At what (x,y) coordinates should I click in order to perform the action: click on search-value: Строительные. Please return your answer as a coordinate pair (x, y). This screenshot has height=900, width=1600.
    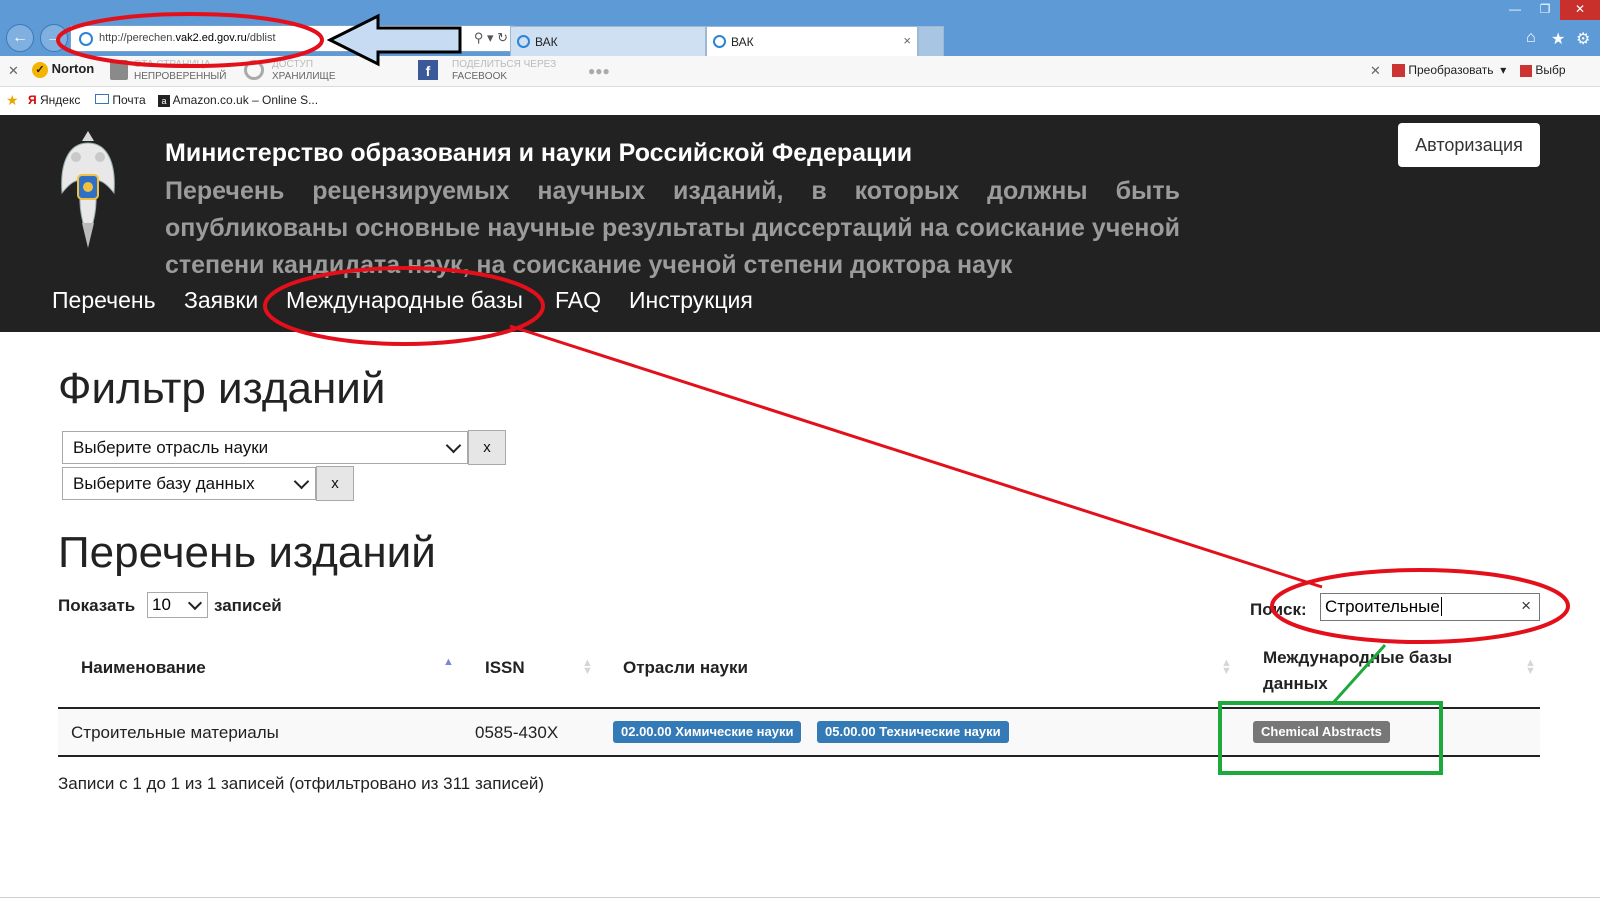
    Looking at the image, I should click on (1382, 606).